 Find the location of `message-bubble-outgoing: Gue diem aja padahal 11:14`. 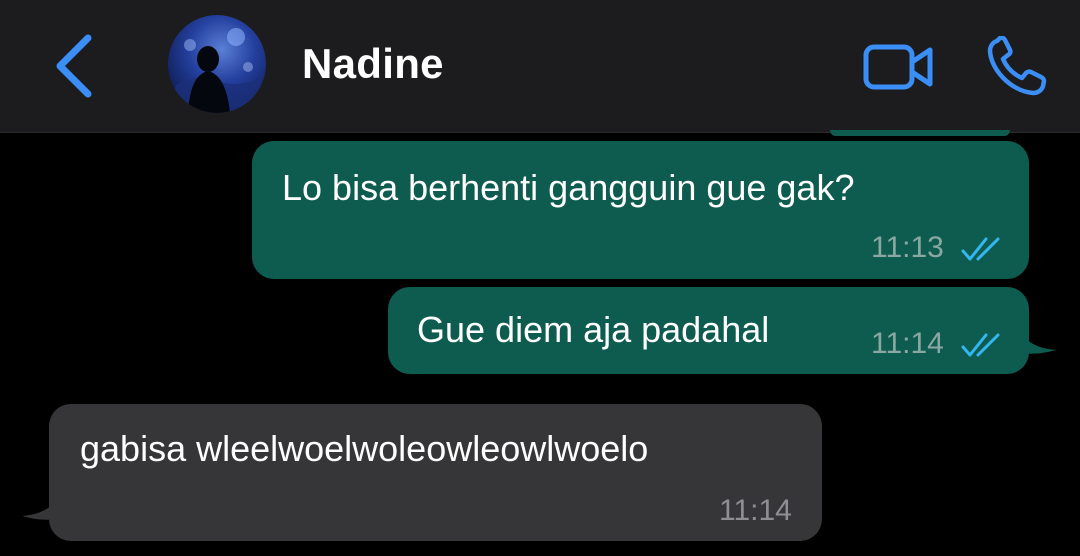

message-bubble-outgoing: Gue diem aja padahal 11:14 is located at coordinates (708, 330).